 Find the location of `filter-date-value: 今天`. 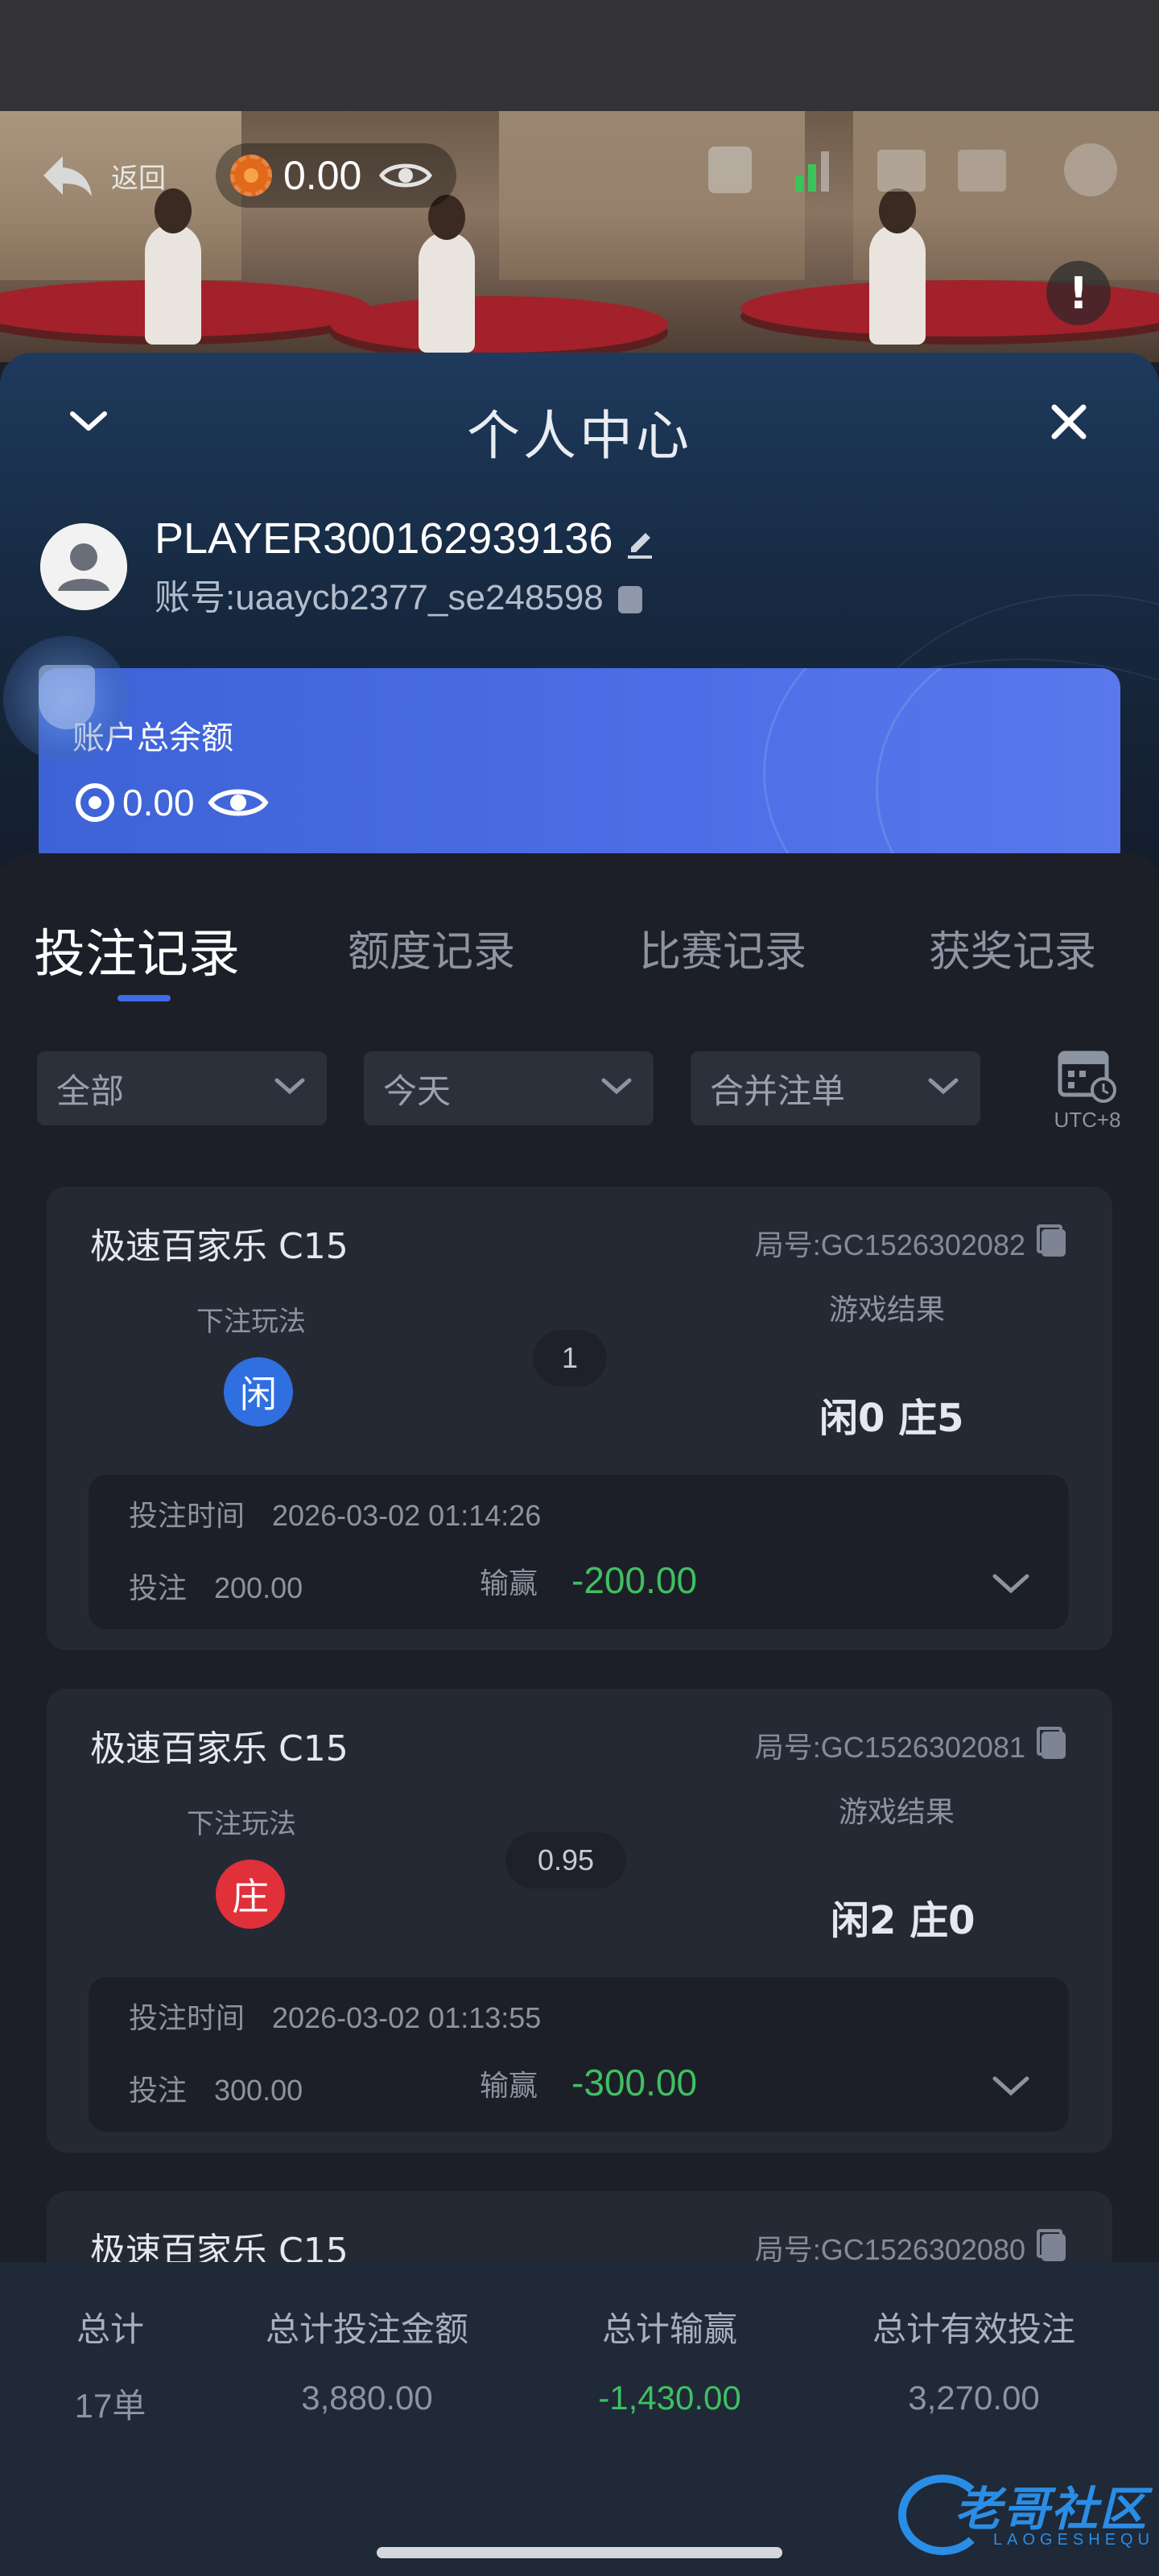

filter-date-value: 今天 is located at coordinates (418, 1091).